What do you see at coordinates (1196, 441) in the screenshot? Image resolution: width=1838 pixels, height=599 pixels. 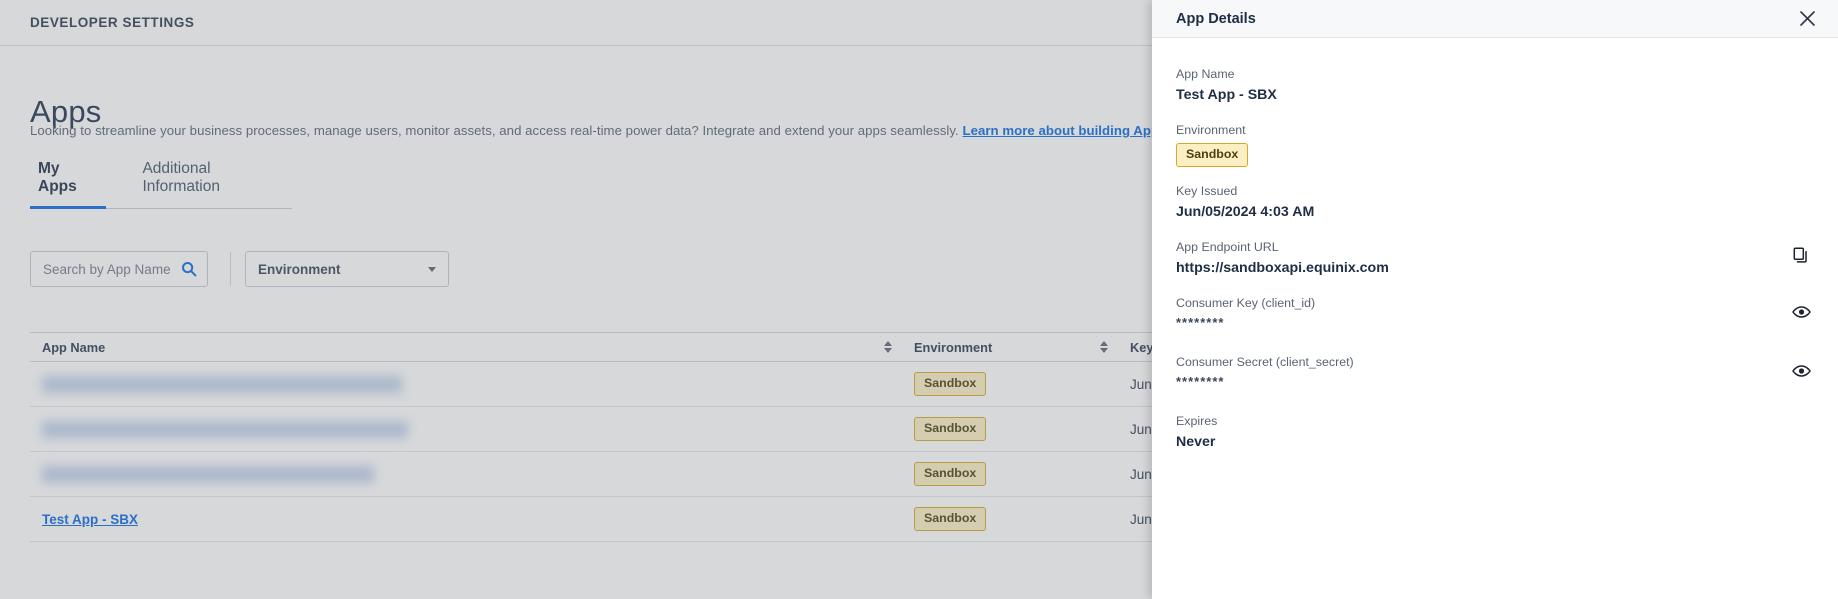 I see `field-value: Never` at bounding box center [1196, 441].